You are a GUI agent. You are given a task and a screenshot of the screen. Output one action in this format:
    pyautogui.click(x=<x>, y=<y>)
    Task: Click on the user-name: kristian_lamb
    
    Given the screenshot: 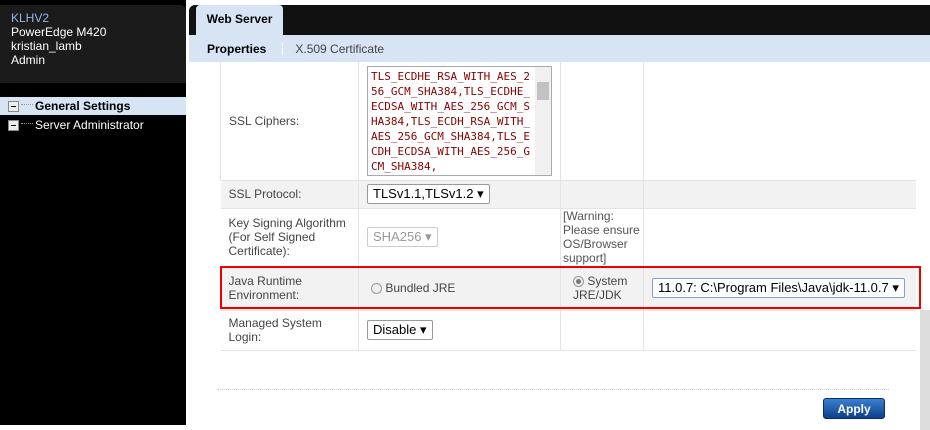 What is the action you would take?
    pyautogui.click(x=46, y=46)
    